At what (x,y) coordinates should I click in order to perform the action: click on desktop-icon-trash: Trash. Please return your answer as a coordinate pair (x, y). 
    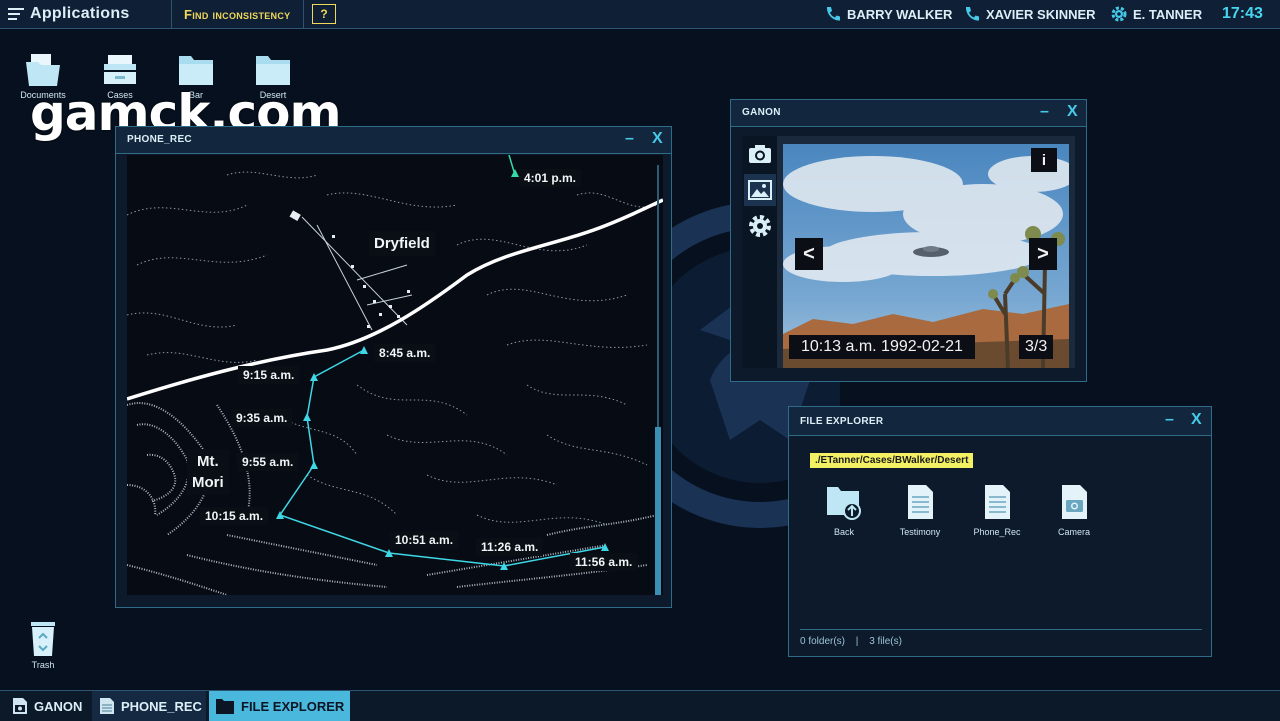
    Looking at the image, I should click on (43, 645).